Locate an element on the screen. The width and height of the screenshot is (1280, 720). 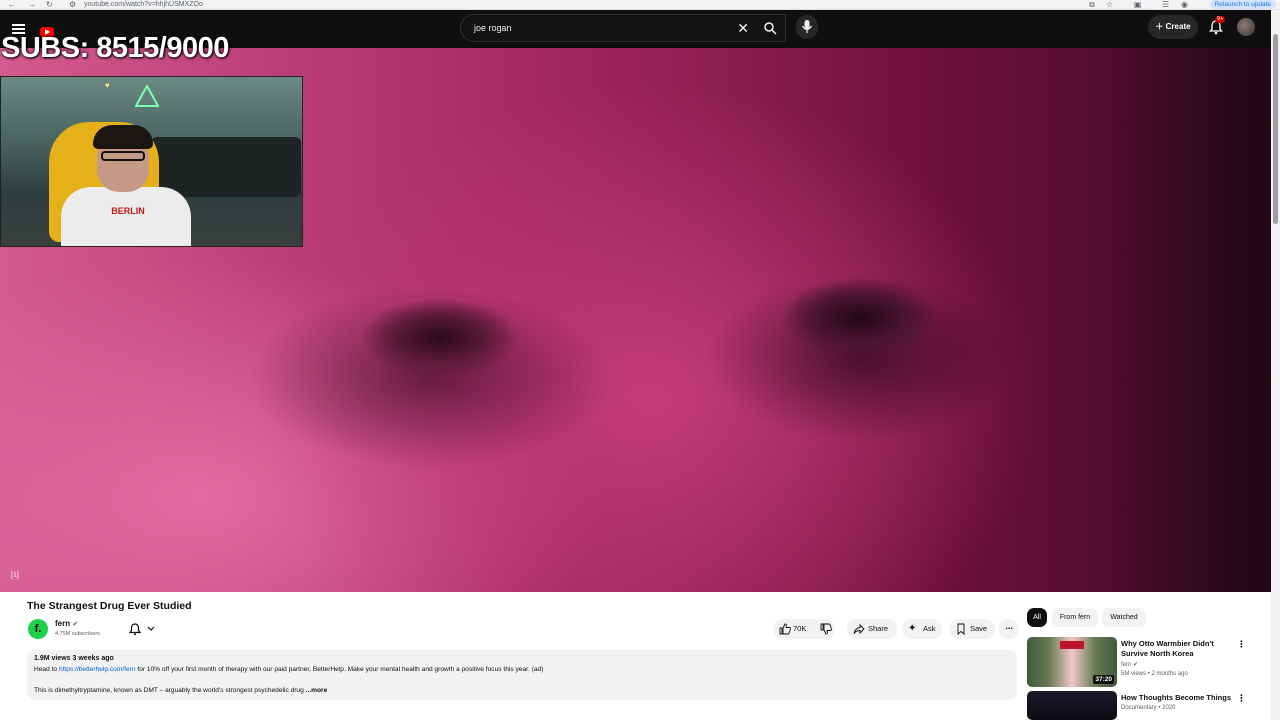
recommended-meta: 5M views • 2 months ago is located at coordinates (1154, 674).